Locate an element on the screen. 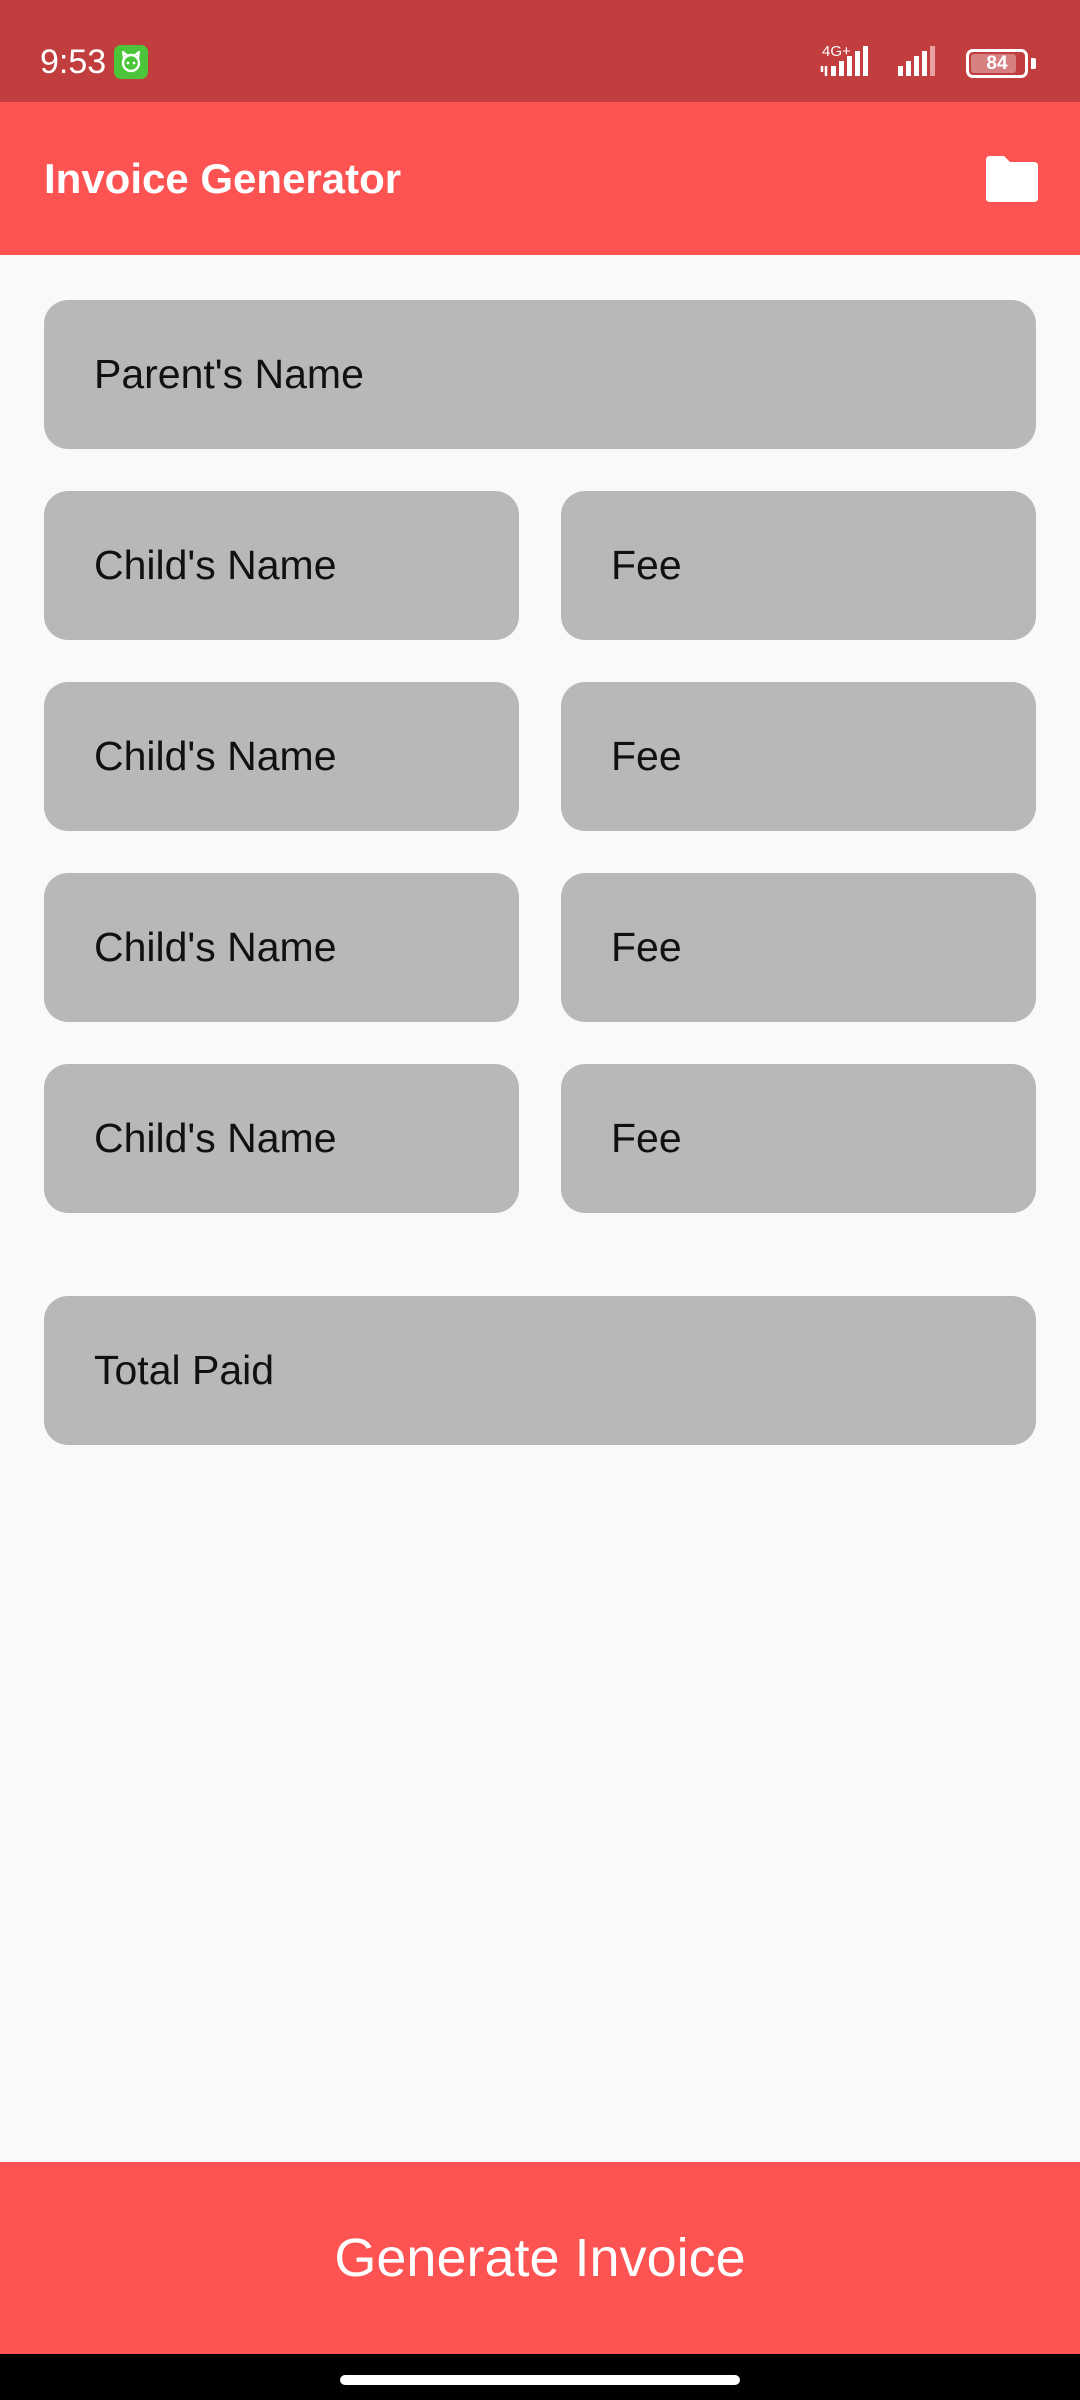  home-indicator is located at coordinates (540, 2380).